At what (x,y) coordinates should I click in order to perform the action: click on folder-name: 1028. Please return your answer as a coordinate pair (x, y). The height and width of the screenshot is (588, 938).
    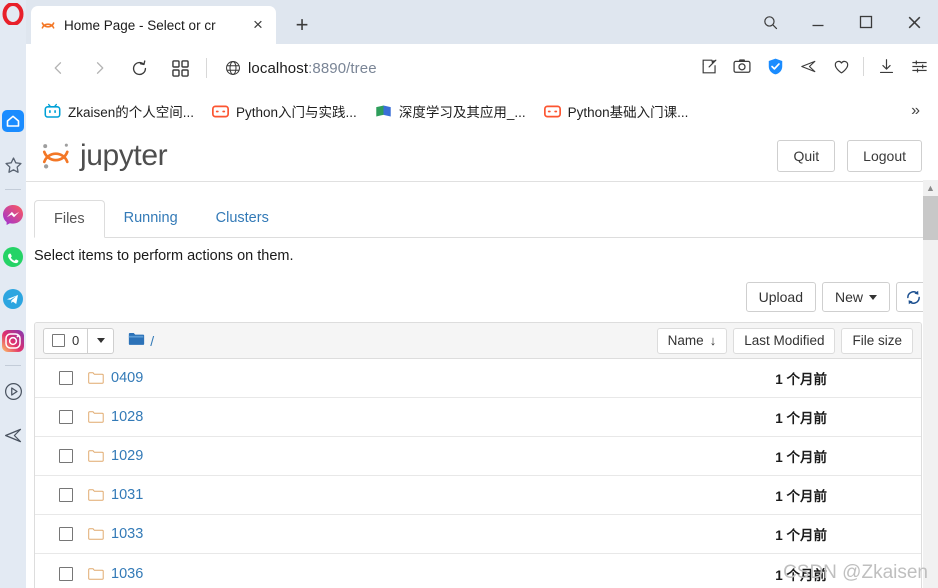
    Looking at the image, I should click on (127, 417).